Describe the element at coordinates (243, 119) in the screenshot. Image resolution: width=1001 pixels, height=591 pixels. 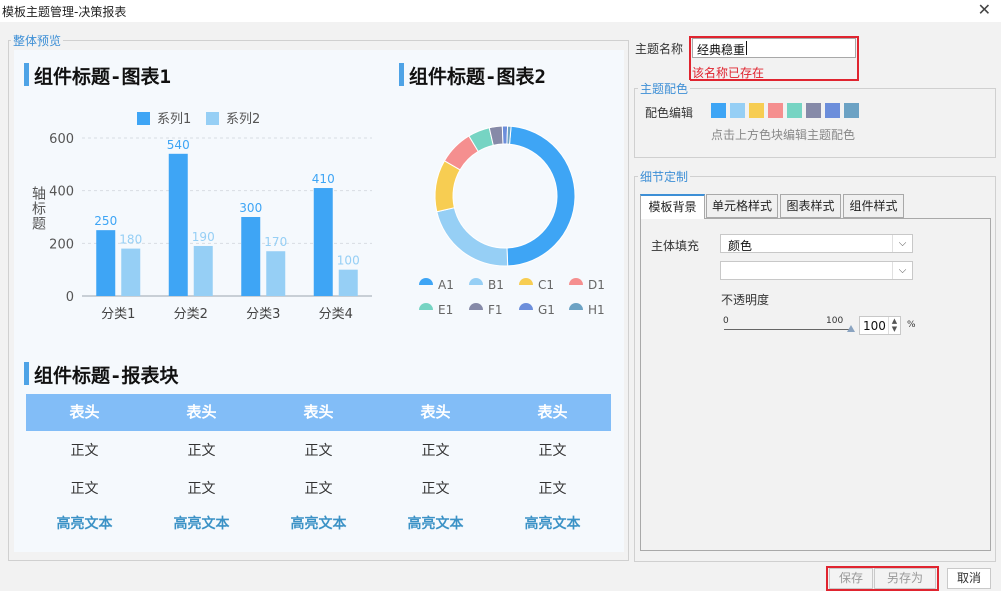
I see `legend-label: 系列2` at that location.